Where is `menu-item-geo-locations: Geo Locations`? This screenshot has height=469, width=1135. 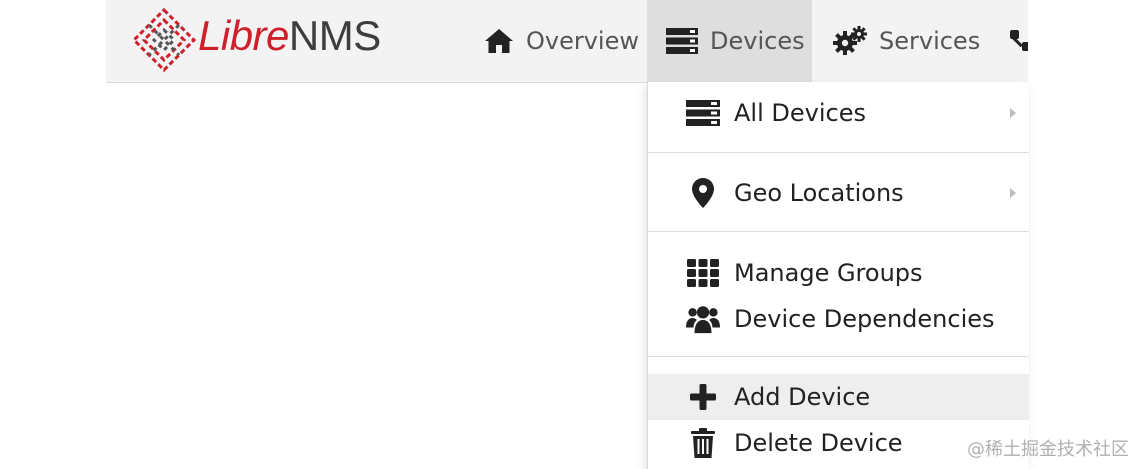 menu-item-geo-locations: Geo Locations is located at coordinates (838, 193).